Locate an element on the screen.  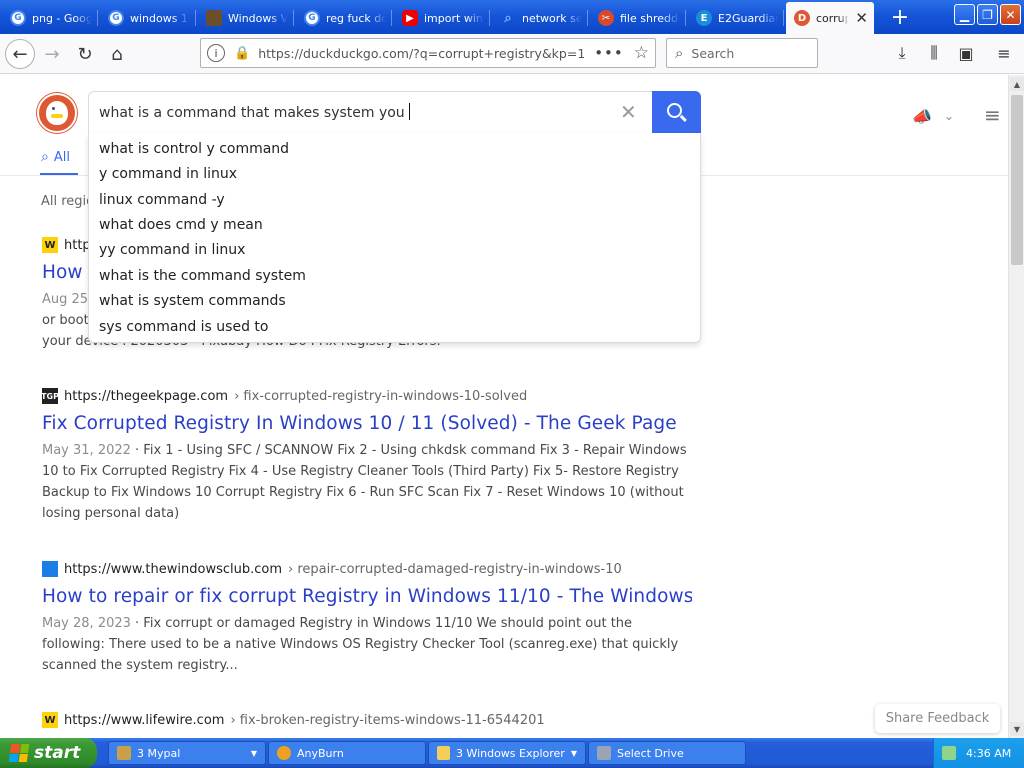
suggestion-item: what does cmd y mean is located at coordinates (181, 225).